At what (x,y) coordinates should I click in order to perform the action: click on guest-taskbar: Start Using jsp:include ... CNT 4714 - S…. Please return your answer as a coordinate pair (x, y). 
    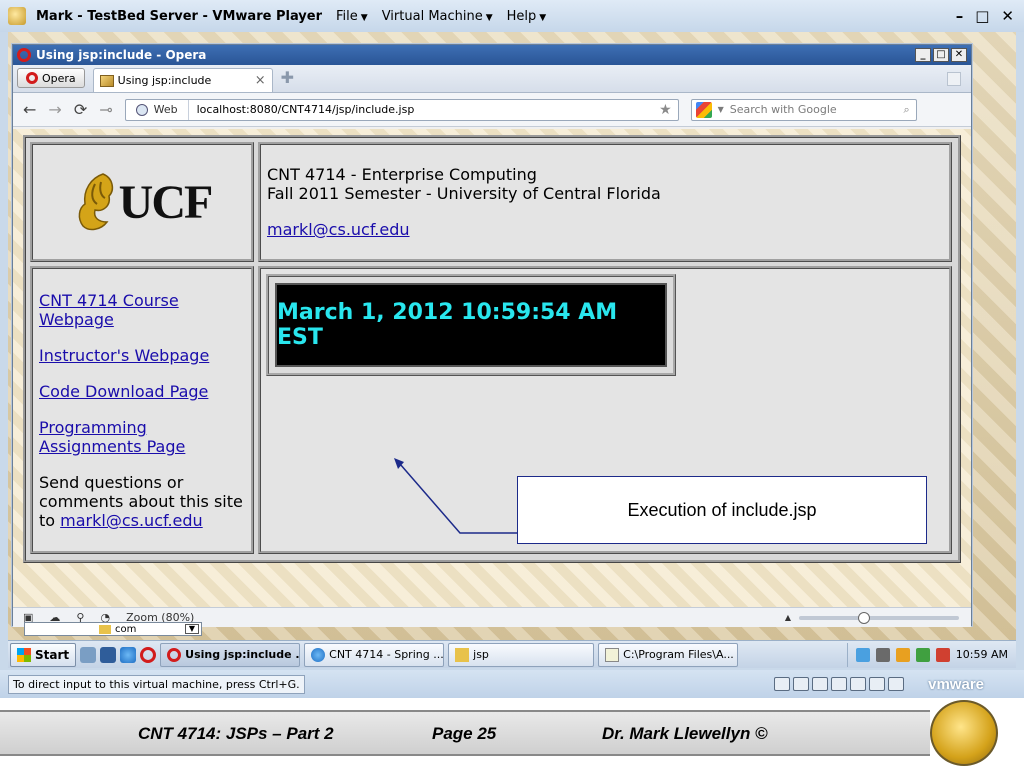
    Looking at the image, I should click on (512, 654).